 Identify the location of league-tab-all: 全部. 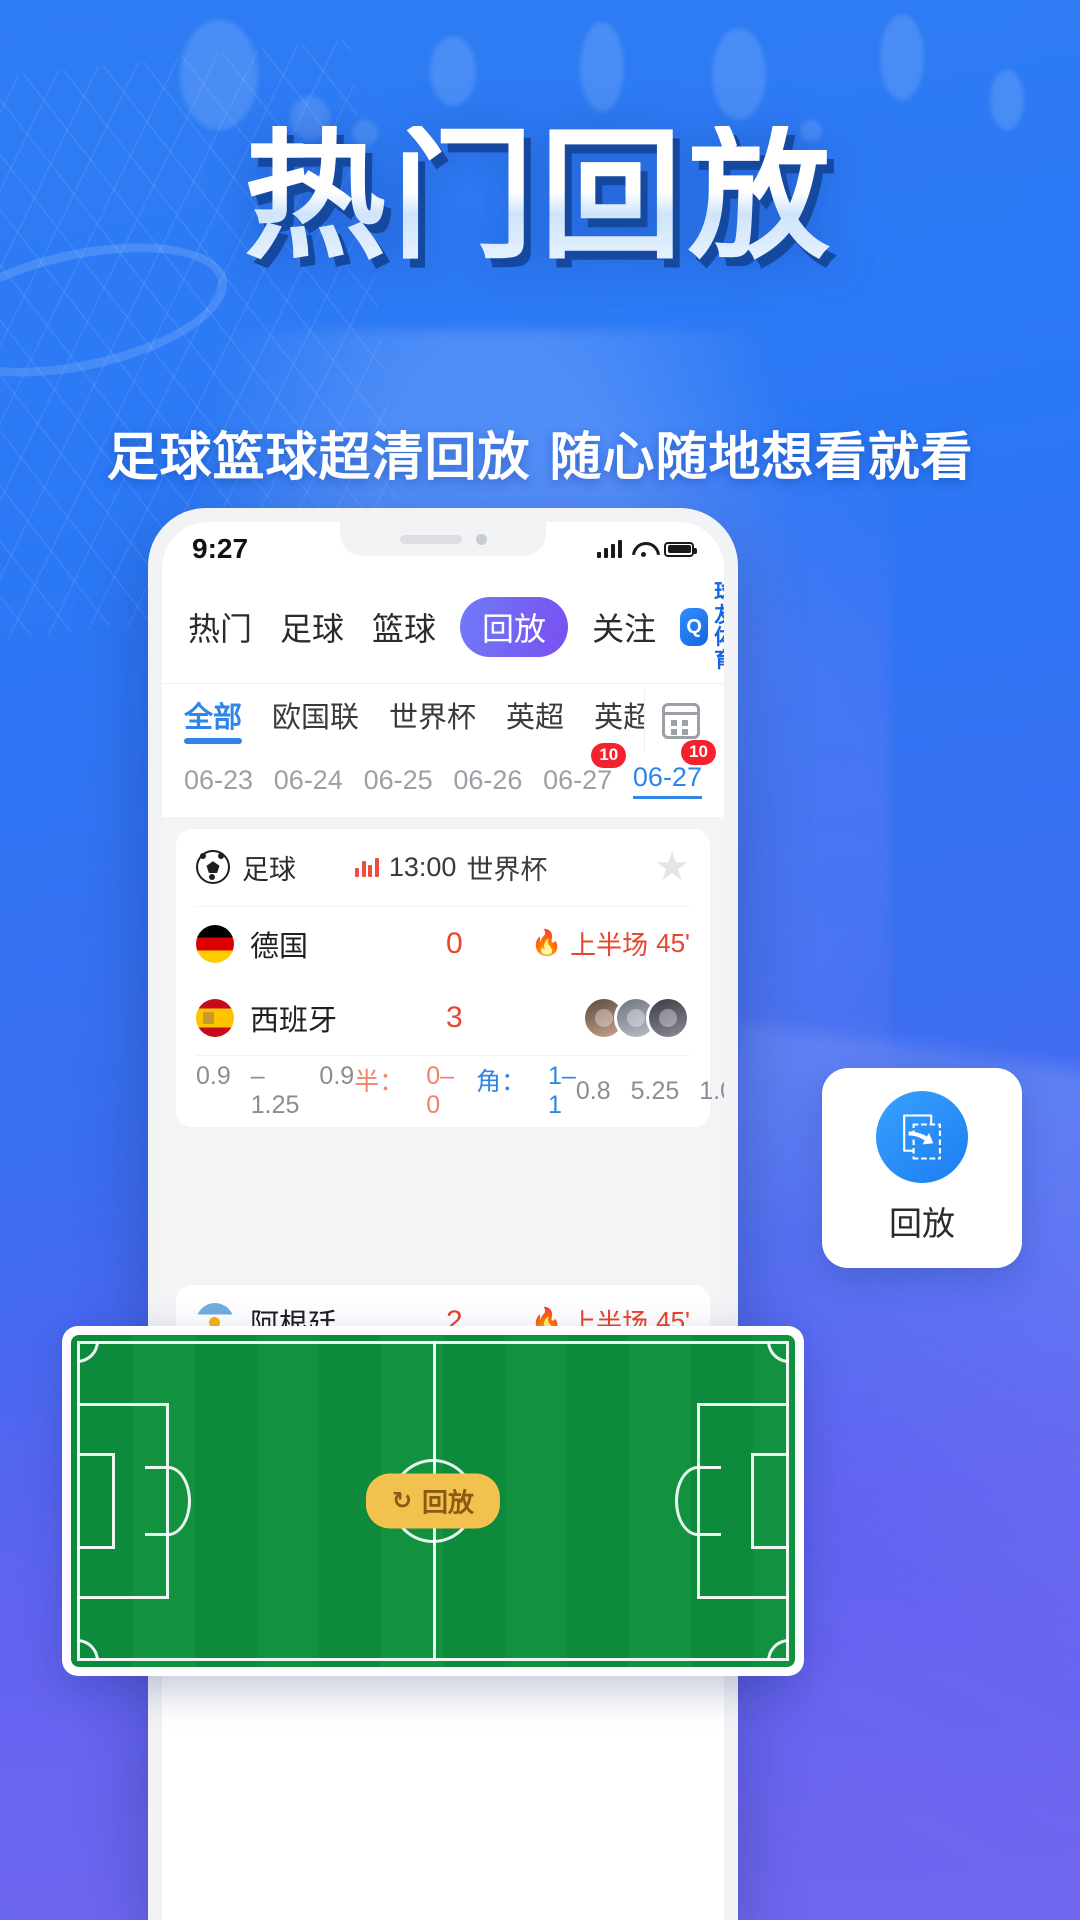
(213, 720).